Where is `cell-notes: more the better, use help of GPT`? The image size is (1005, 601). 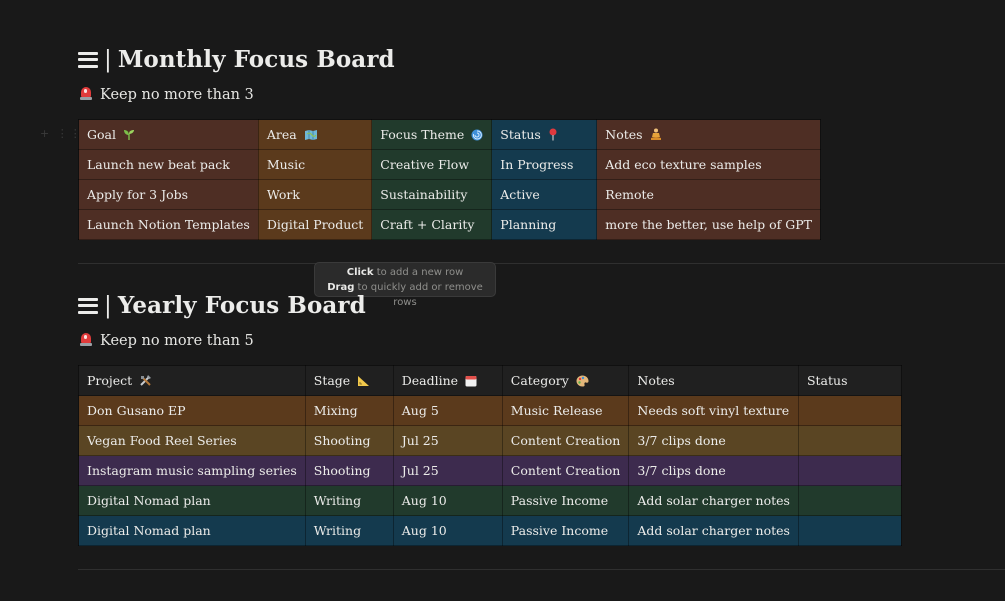 cell-notes: more the better, use help of GPT is located at coordinates (708, 224).